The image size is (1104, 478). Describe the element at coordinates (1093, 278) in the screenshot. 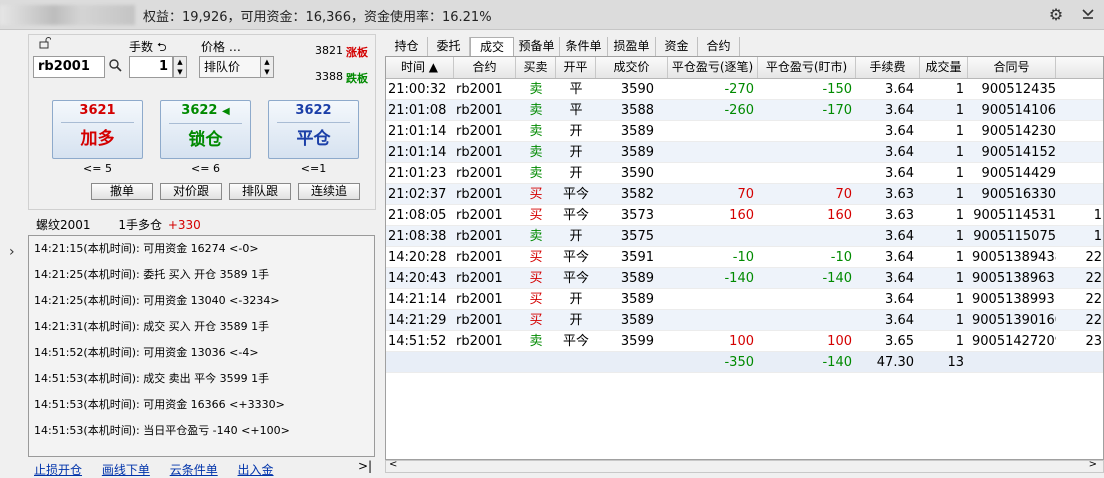

I see `cell-extra: 22` at that location.